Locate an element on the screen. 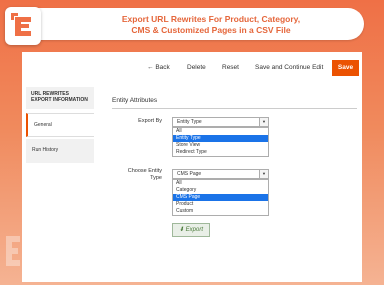 The height and width of the screenshot is (285, 384). entity-type-selected: CMS Page is located at coordinates (189, 174).